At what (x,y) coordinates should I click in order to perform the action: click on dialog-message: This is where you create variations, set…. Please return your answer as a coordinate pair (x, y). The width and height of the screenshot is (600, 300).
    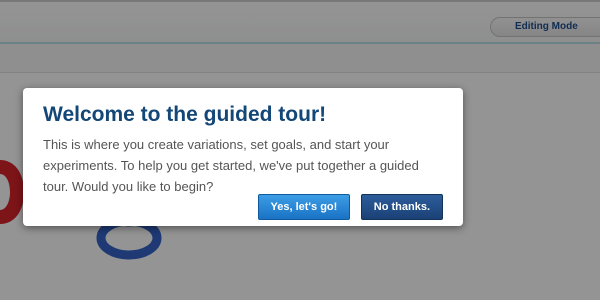
    Looking at the image, I should click on (231, 165).